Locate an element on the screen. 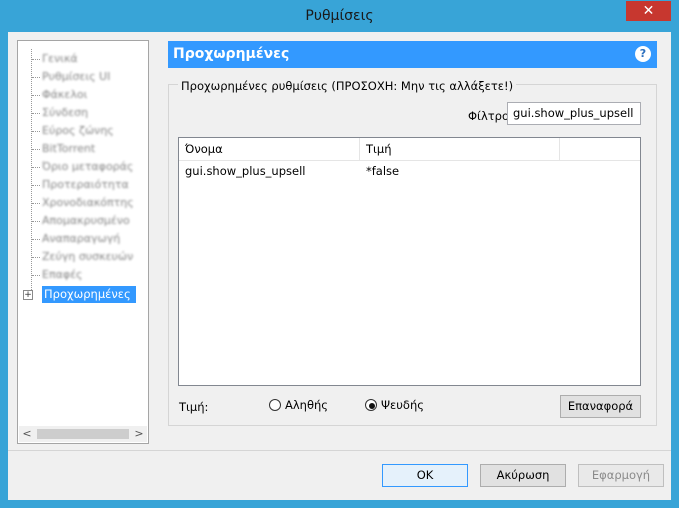  footer-divider is located at coordinates (339, 450).